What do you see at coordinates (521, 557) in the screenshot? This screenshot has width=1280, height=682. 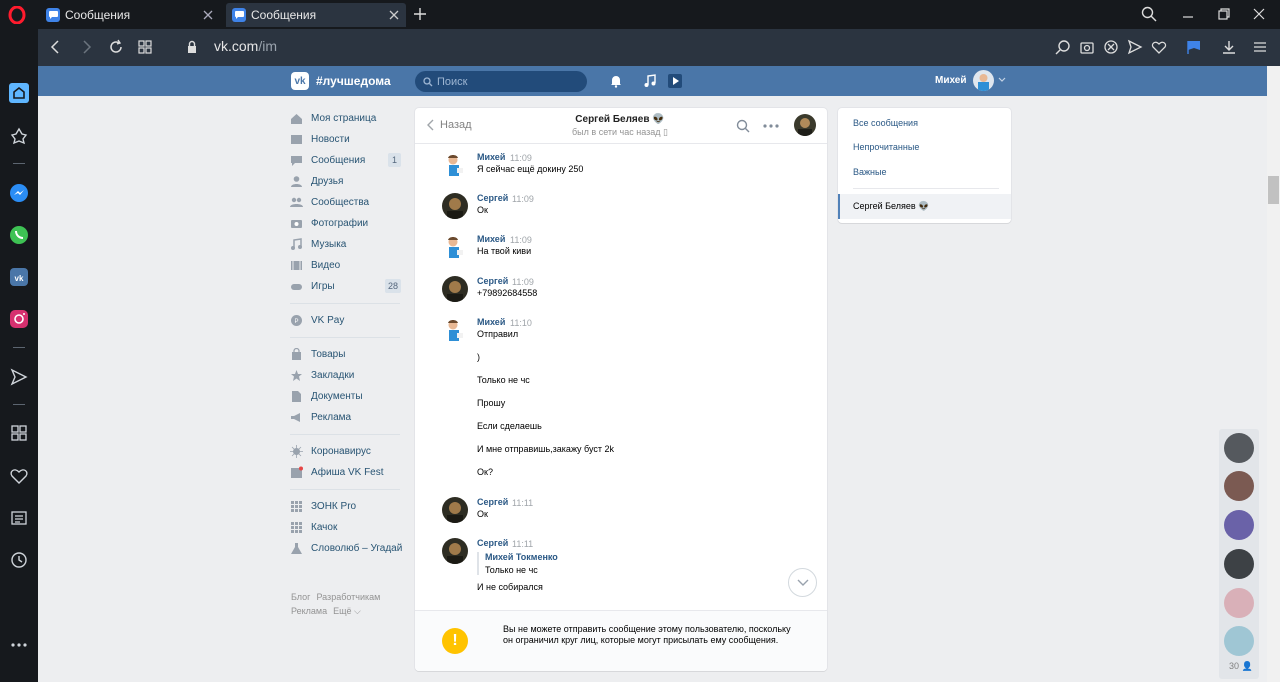 I see `forwarded-author: Михей Токменко` at bounding box center [521, 557].